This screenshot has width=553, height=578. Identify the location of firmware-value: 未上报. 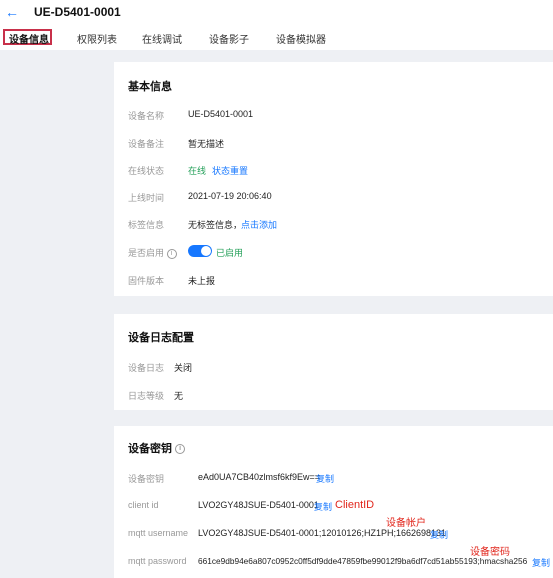
(202, 281).